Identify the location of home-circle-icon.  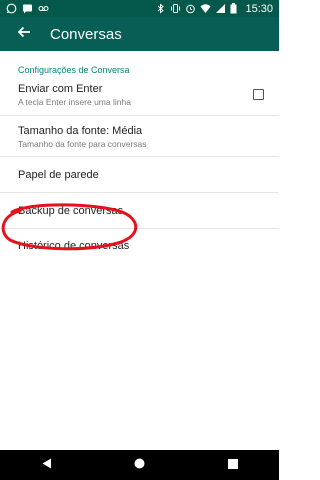
(139, 465).